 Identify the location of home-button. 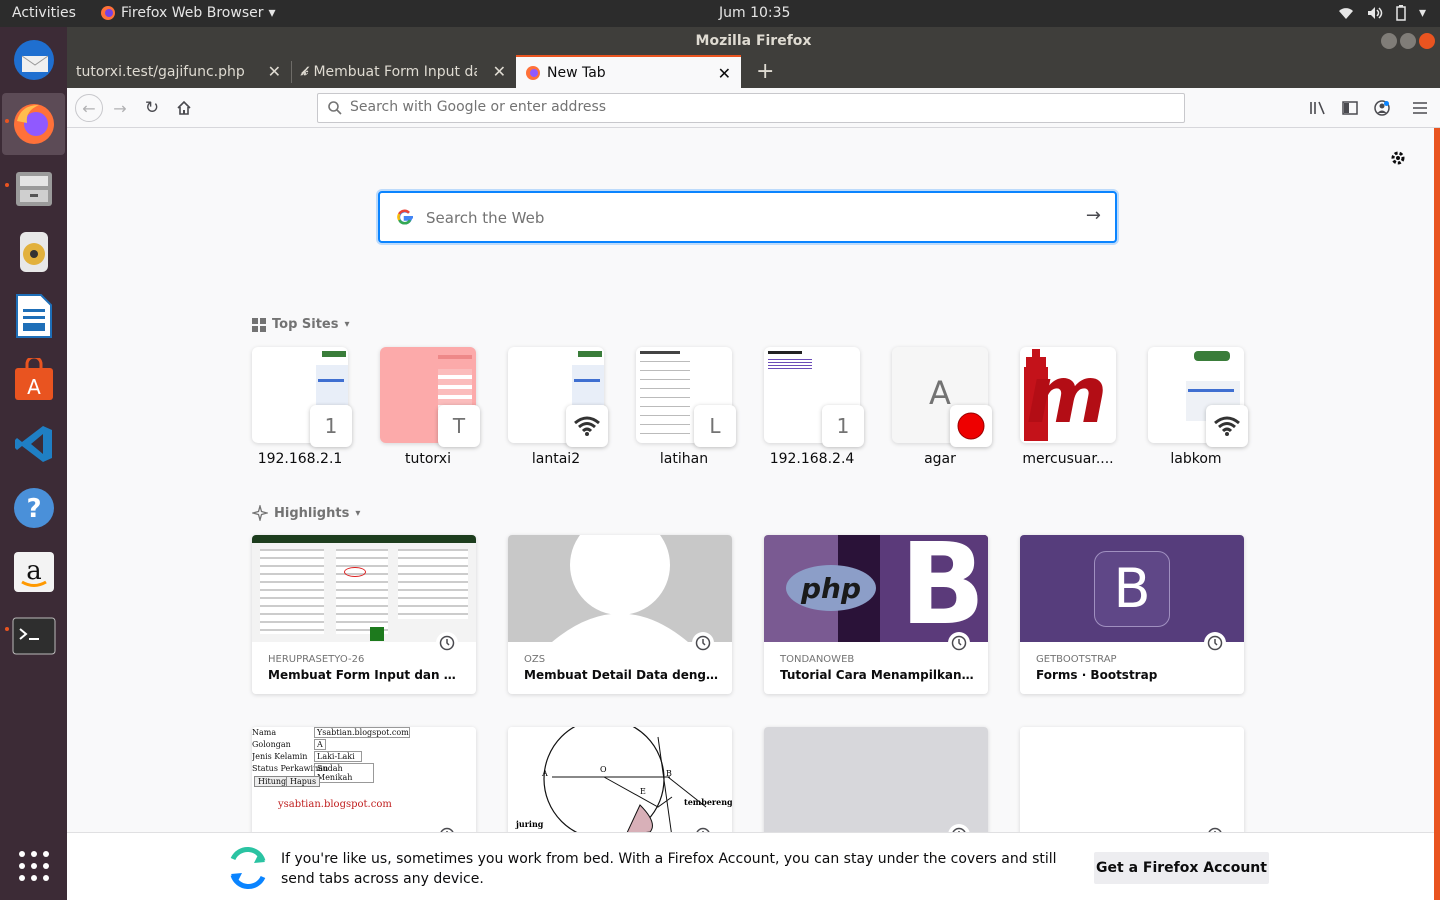
(184, 108).